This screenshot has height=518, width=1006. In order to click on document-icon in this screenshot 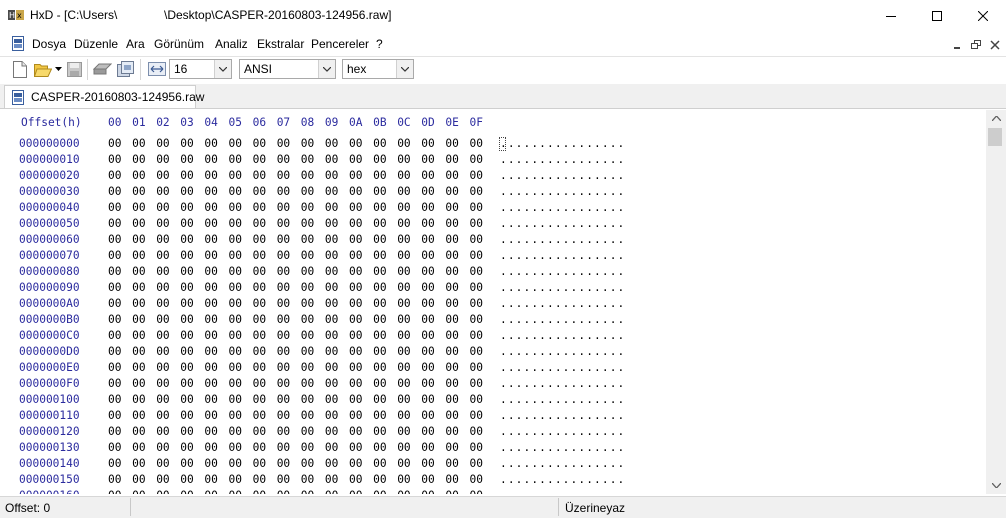, I will do `click(18, 43)`.